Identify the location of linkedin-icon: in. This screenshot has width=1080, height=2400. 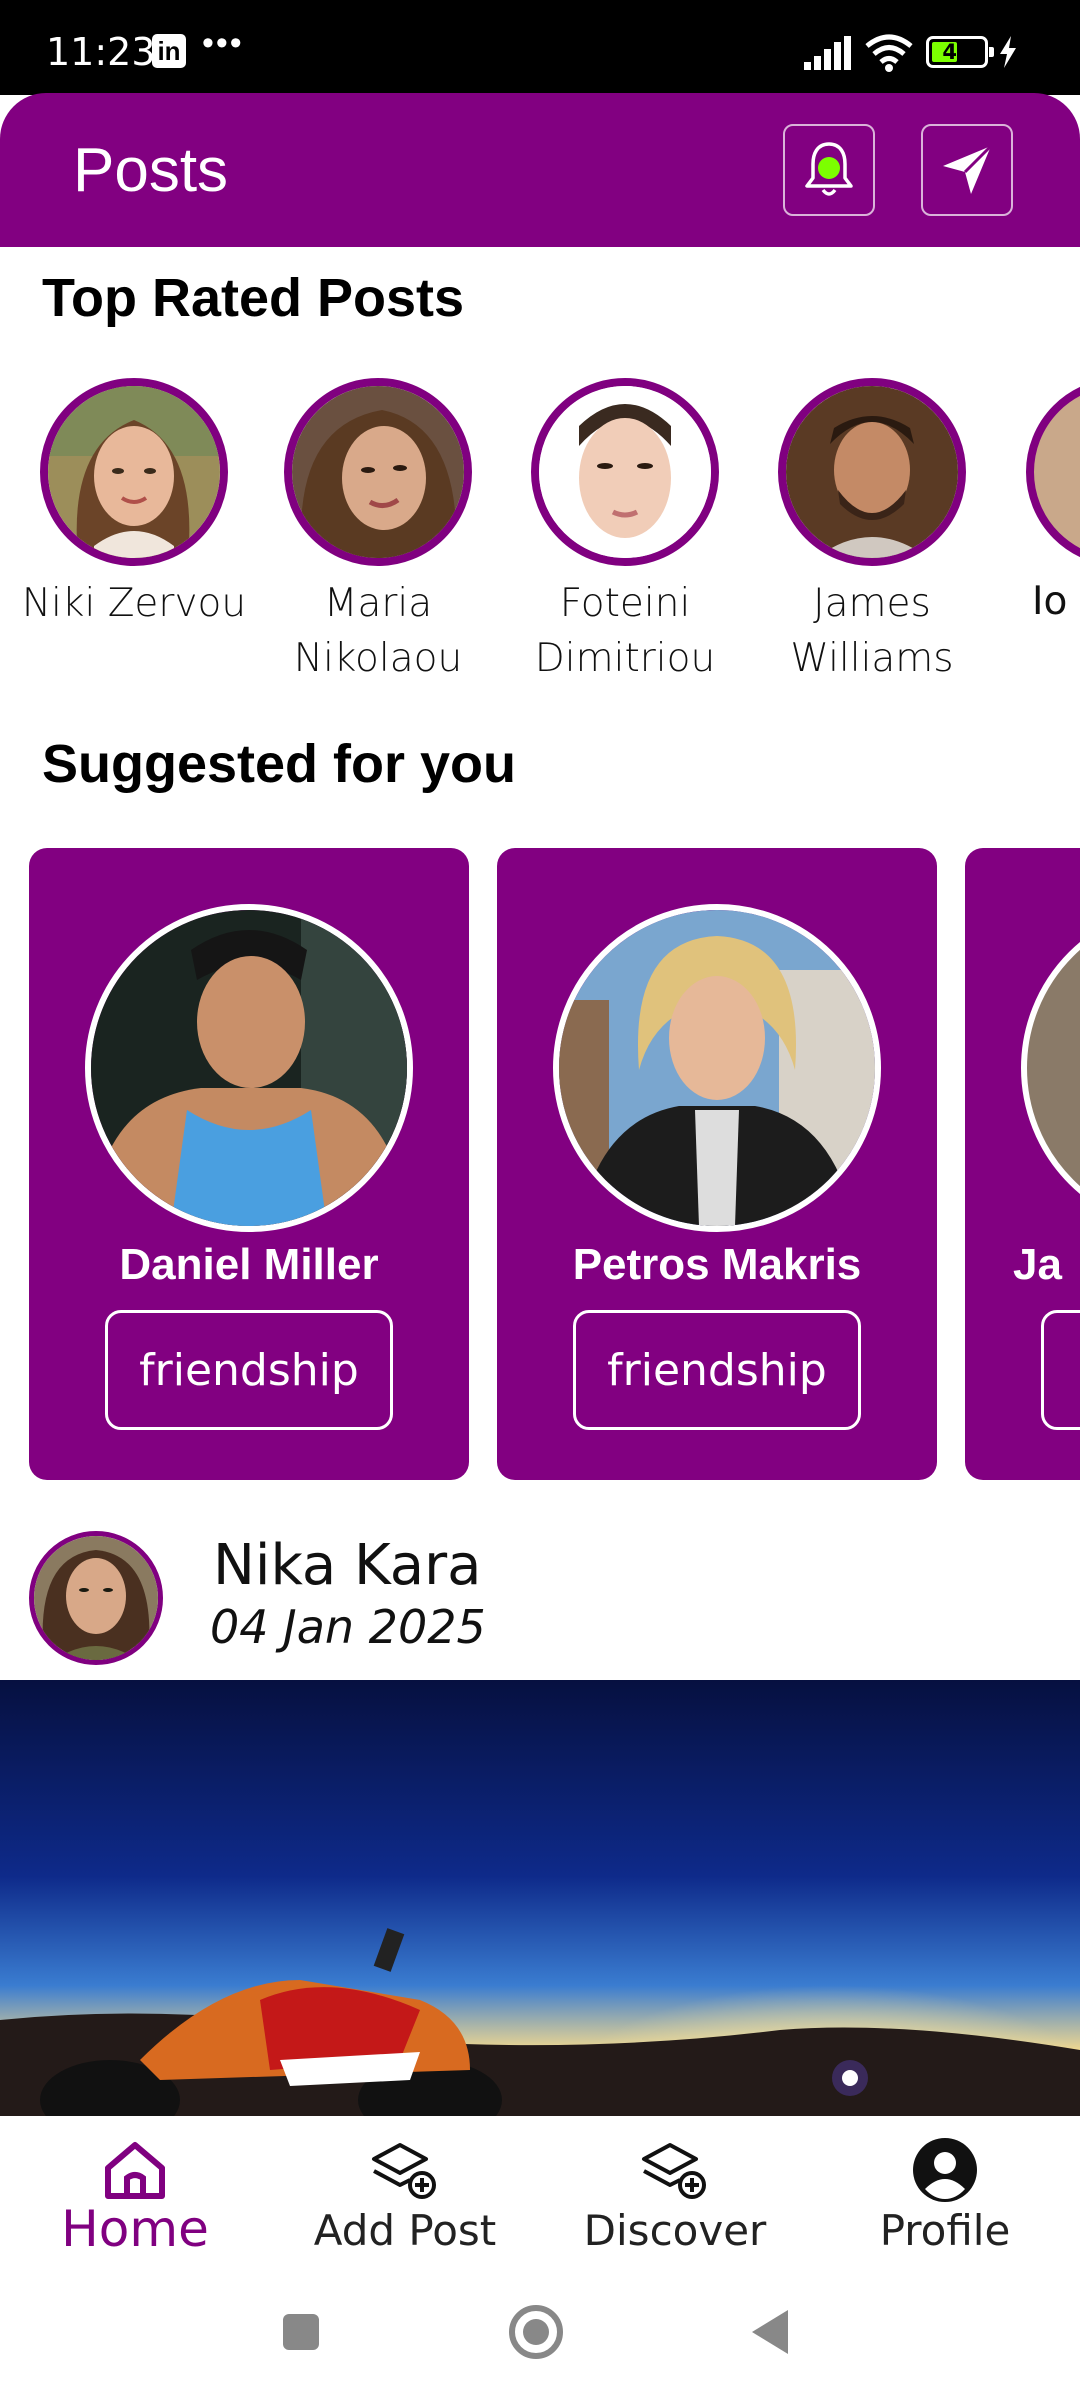
(169, 51).